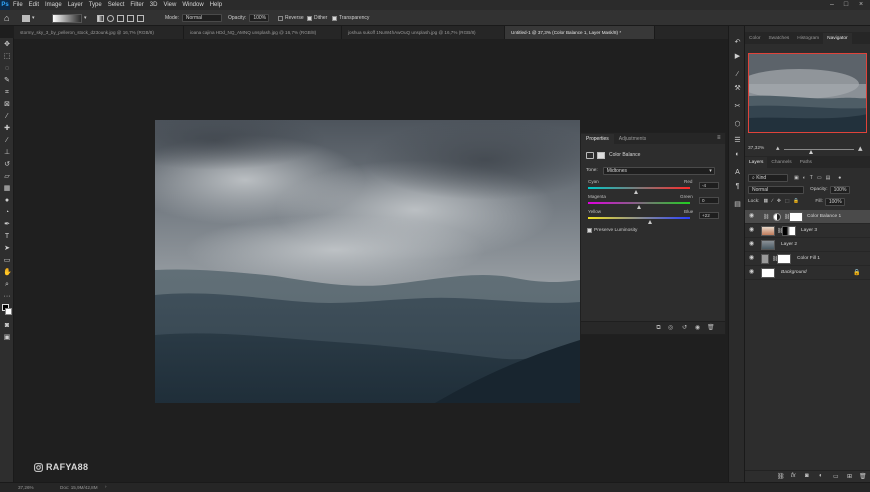  Describe the element at coordinates (781, 476) in the screenshot. I see `link-layers-icon: ⛓` at that location.